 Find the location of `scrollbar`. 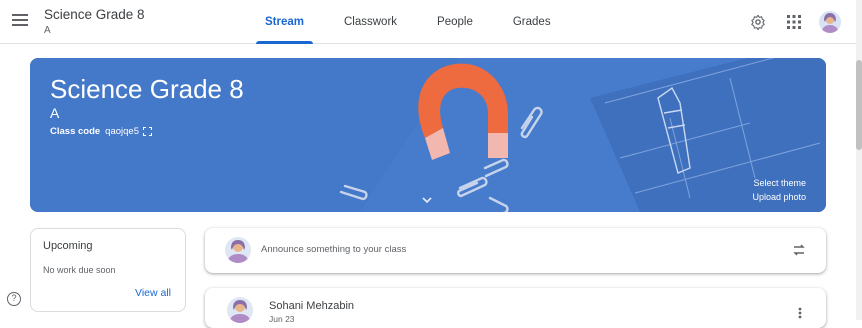

scrollbar is located at coordinates (859, 160).